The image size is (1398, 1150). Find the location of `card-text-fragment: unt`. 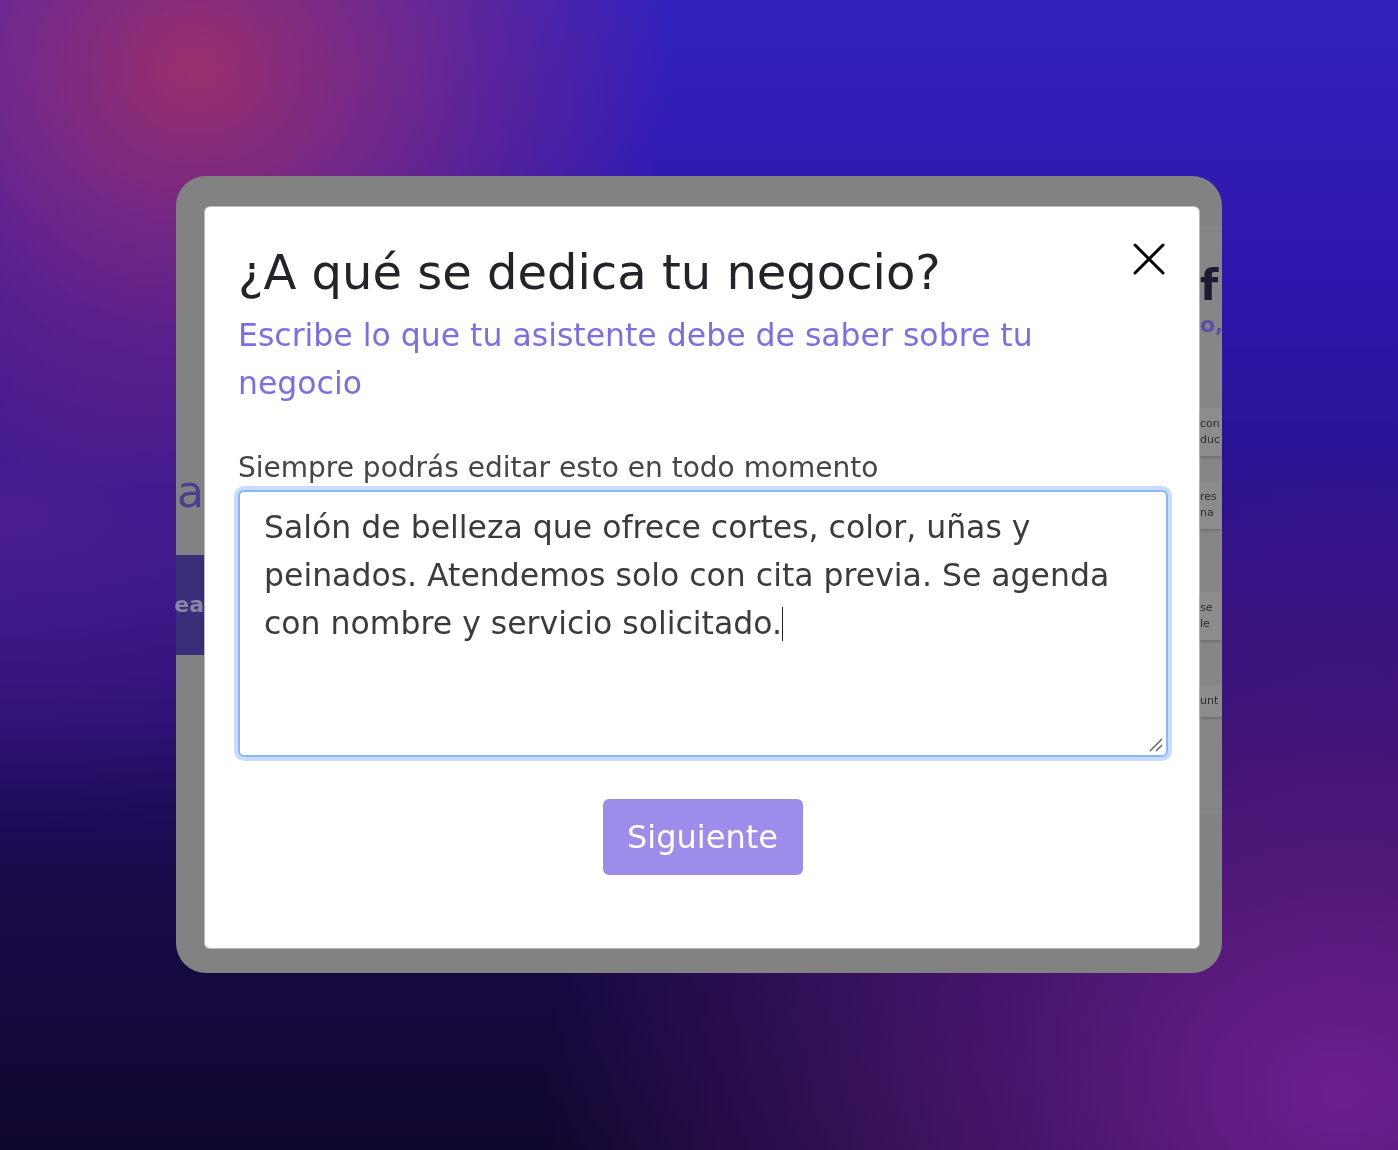

card-text-fragment: unt is located at coordinates (1210, 701).